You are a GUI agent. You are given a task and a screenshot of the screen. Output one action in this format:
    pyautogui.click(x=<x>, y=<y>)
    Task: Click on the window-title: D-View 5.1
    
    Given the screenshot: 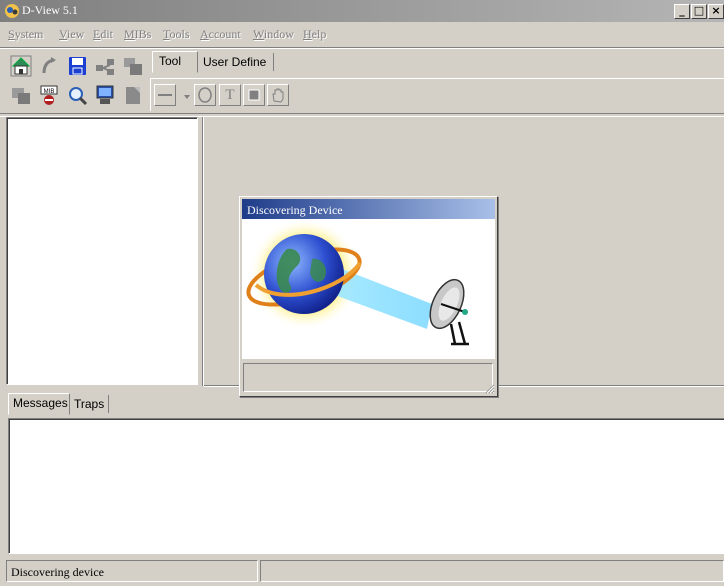 What is the action you would take?
    pyautogui.click(x=50, y=10)
    